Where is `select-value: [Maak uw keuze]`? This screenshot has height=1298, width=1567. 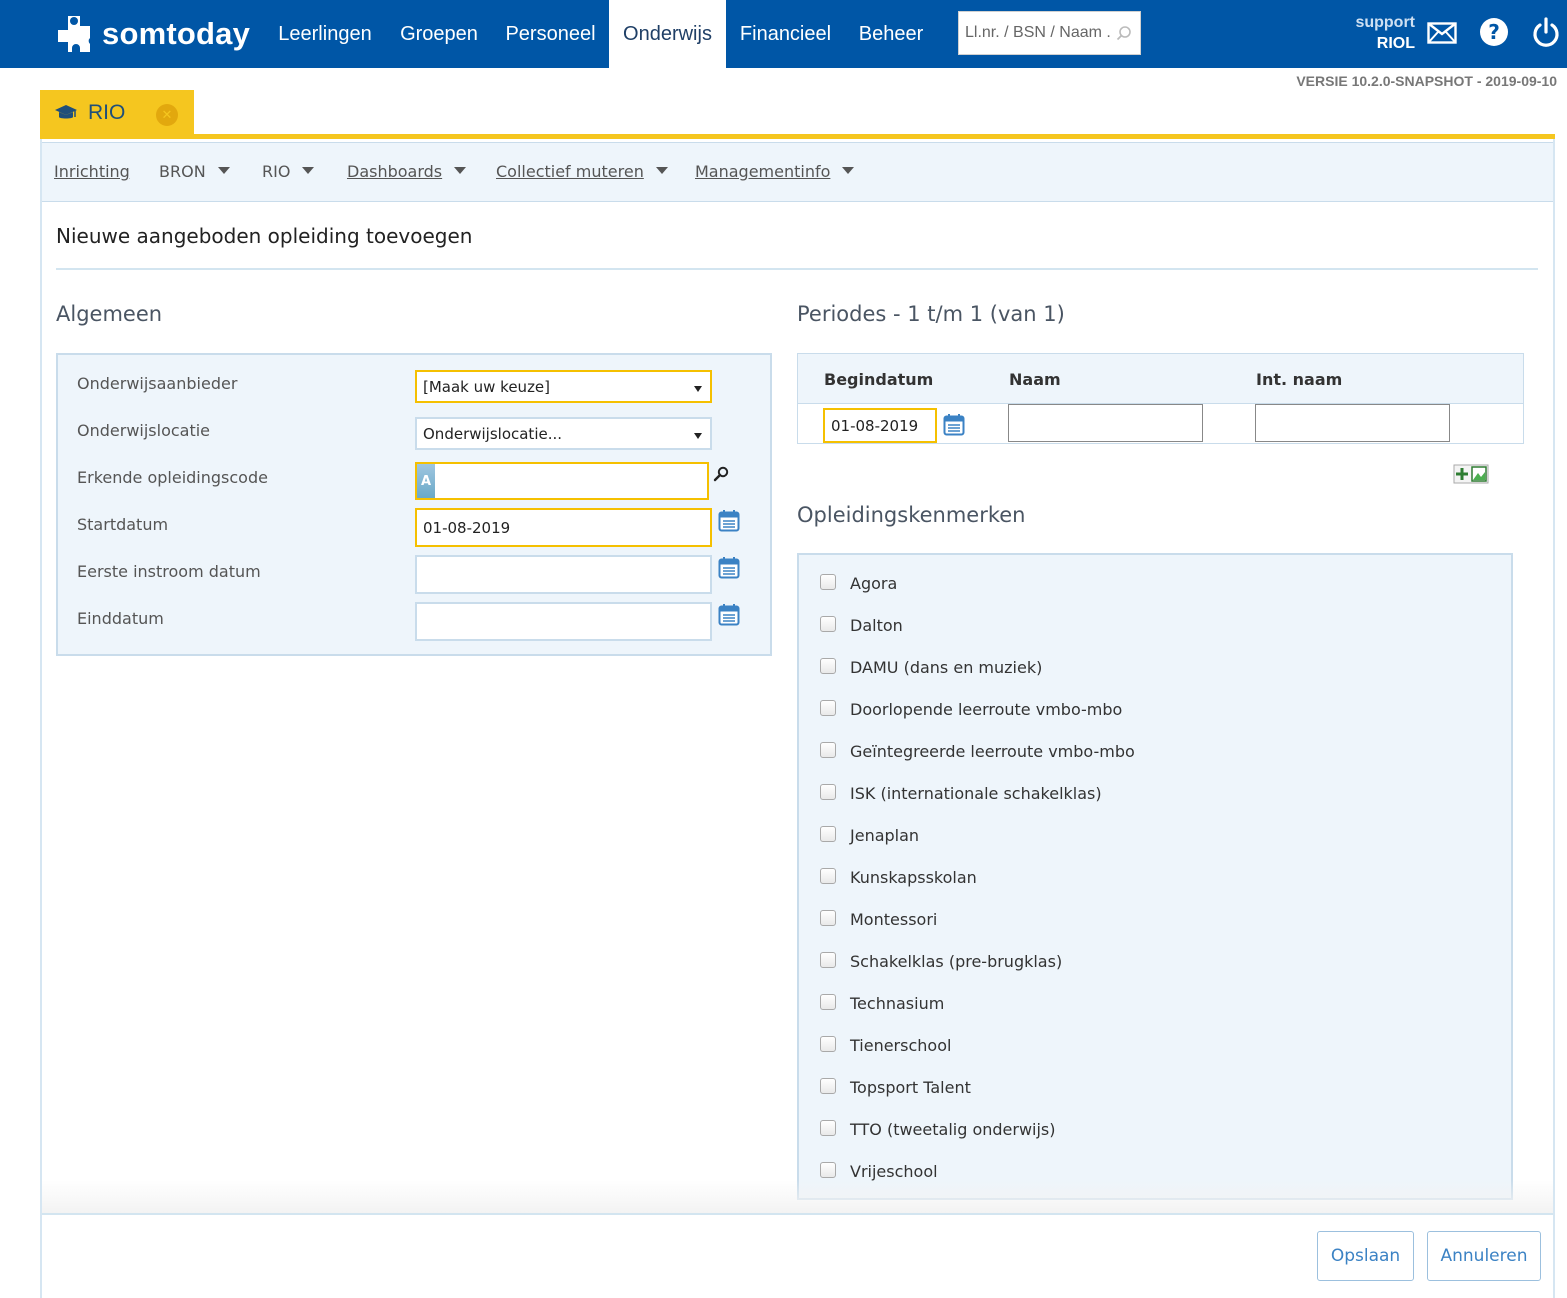 select-value: [Maak uw keuze] is located at coordinates (487, 386).